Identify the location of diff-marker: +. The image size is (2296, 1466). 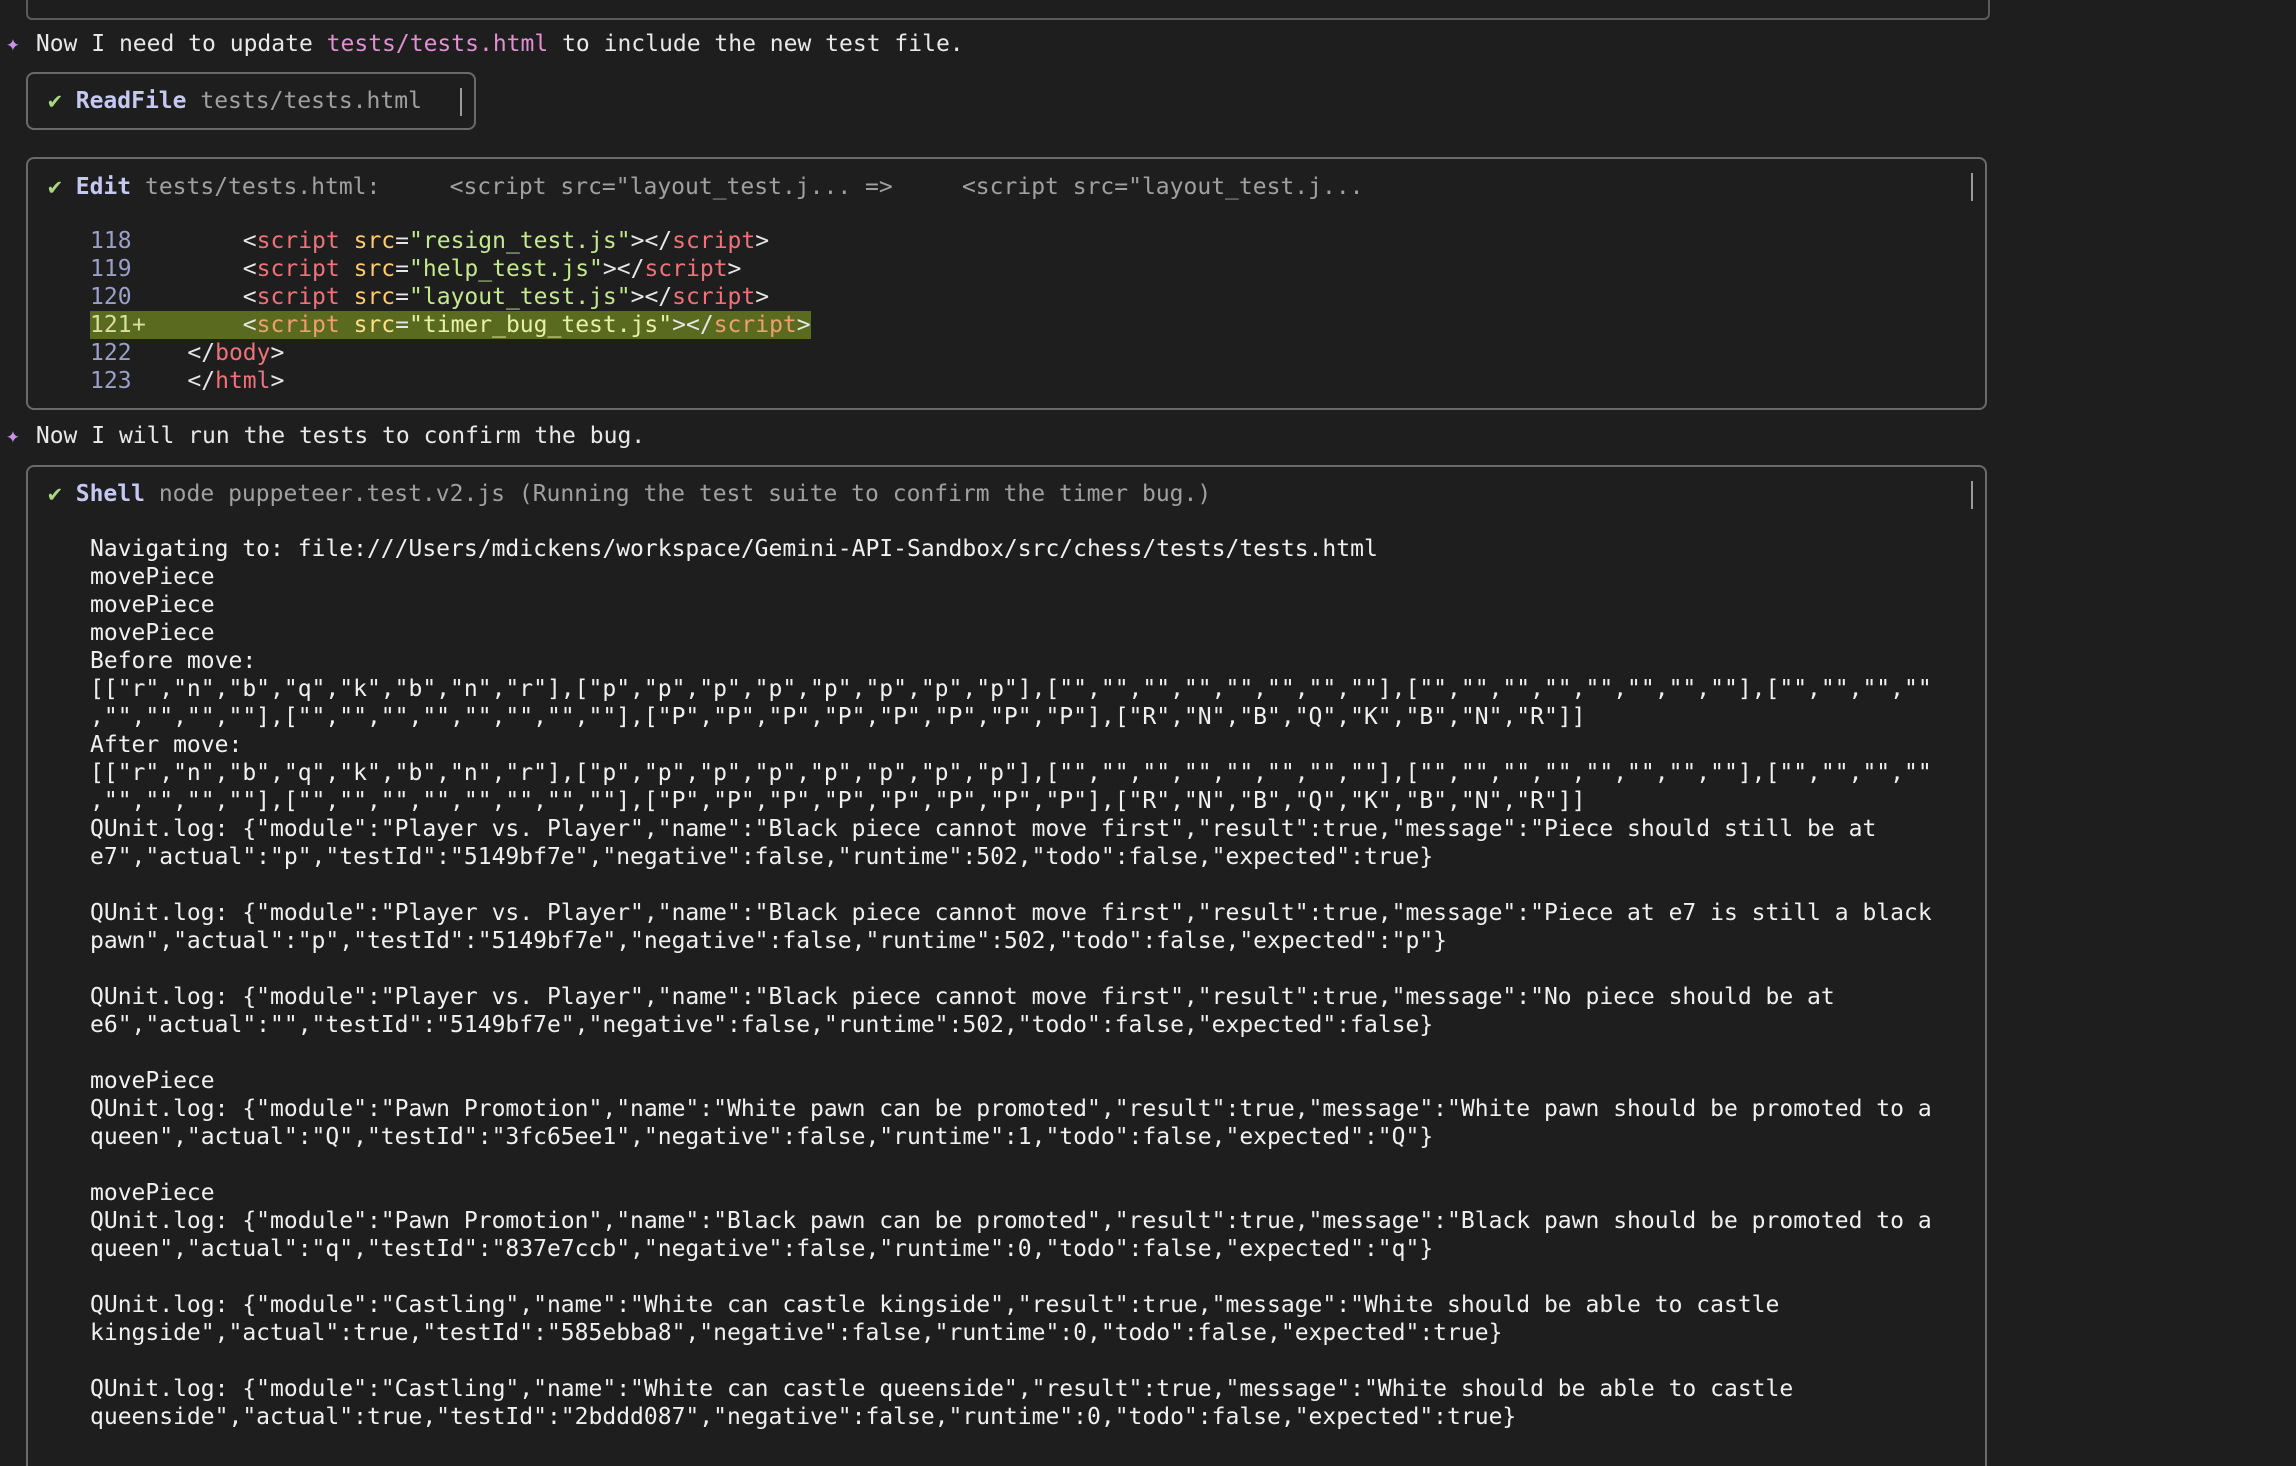
(139, 325).